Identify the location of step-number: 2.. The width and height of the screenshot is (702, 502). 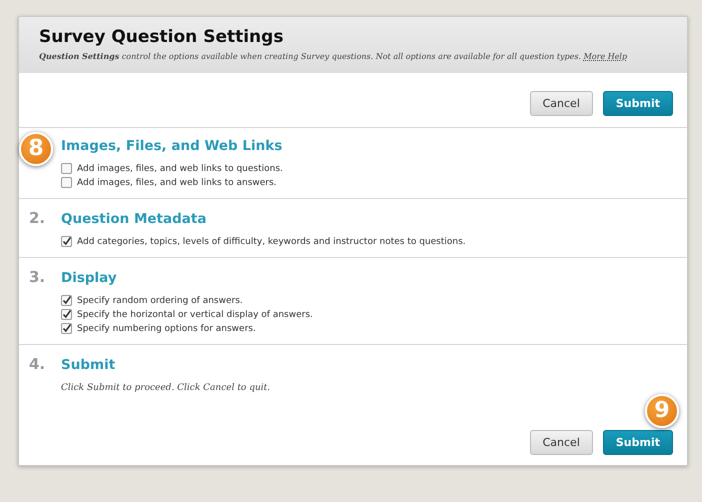
(37, 218).